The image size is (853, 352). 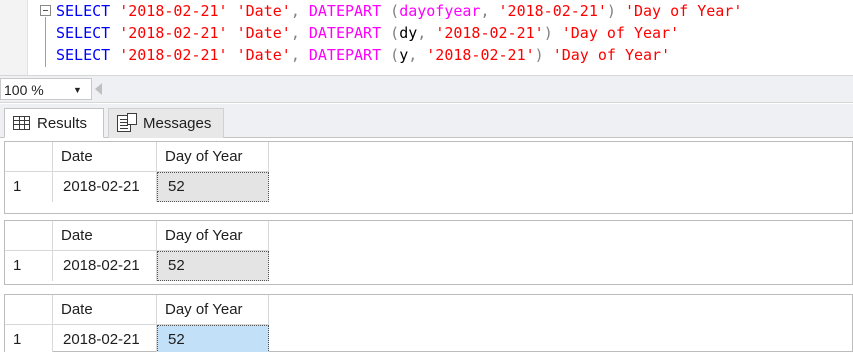 I want to click on editor-gutter, so click(x=14, y=37).